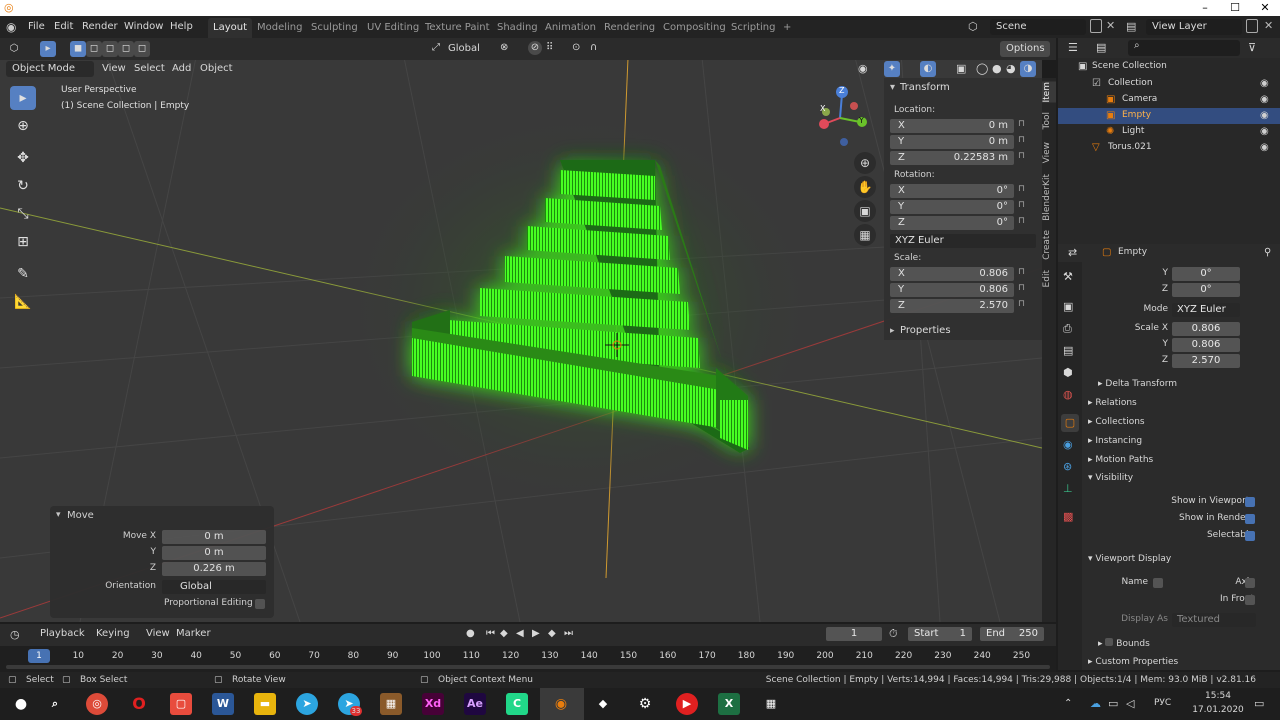 This screenshot has width=1280, height=720. What do you see at coordinates (58, 515) in the screenshot?
I see `move-collapse-icon: ▾` at bounding box center [58, 515].